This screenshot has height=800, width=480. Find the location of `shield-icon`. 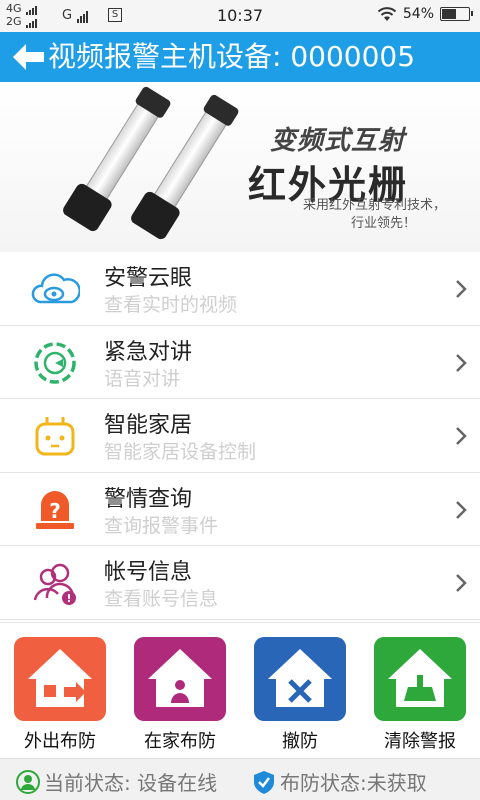

shield-icon is located at coordinates (264, 782).